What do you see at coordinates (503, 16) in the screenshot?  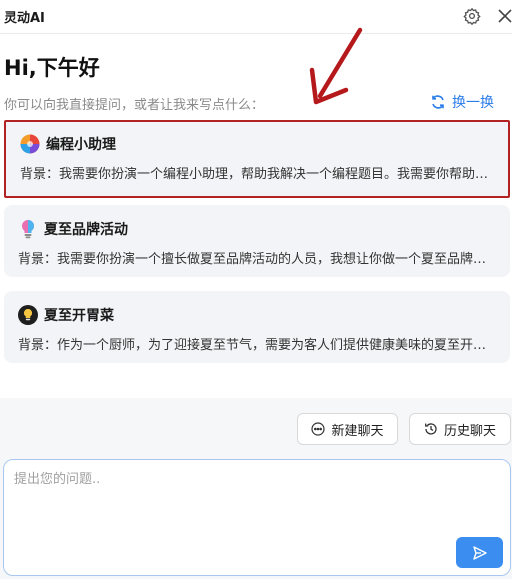 I see `close-icon` at bounding box center [503, 16].